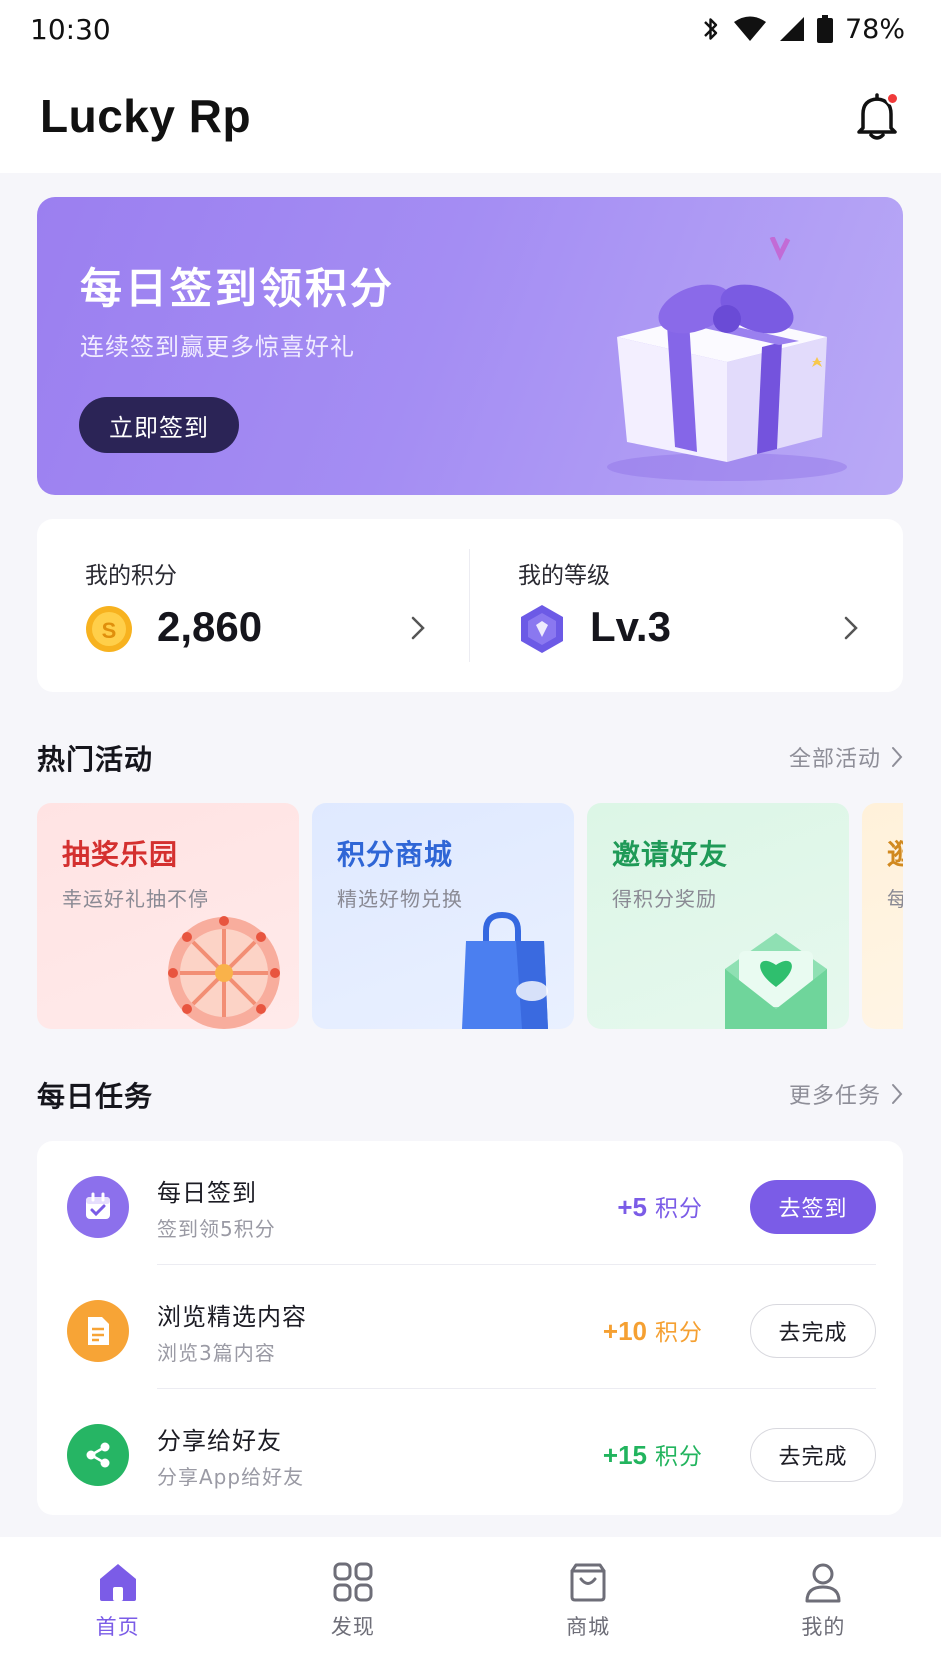 This screenshot has width=941, height=1672. I want to click on banner-subtitle: 连续签到赢更多惊喜好礼, so click(217, 347).